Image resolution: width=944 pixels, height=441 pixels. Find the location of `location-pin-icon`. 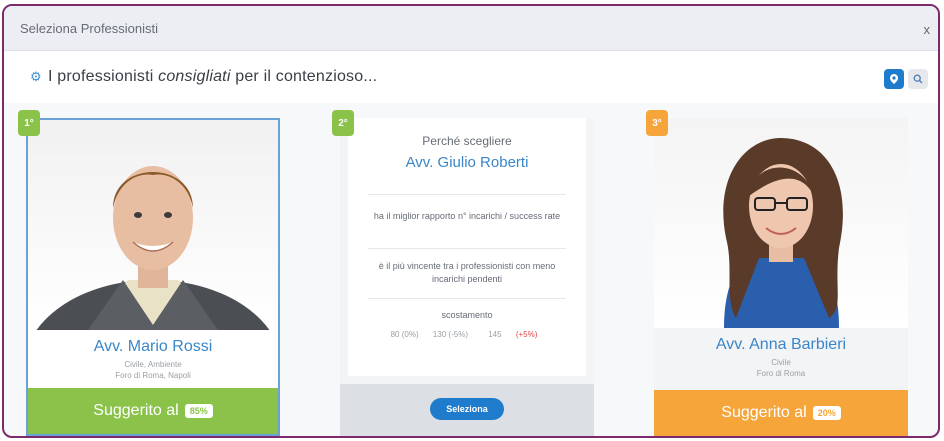

location-pin-icon is located at coordinates (894, 79).